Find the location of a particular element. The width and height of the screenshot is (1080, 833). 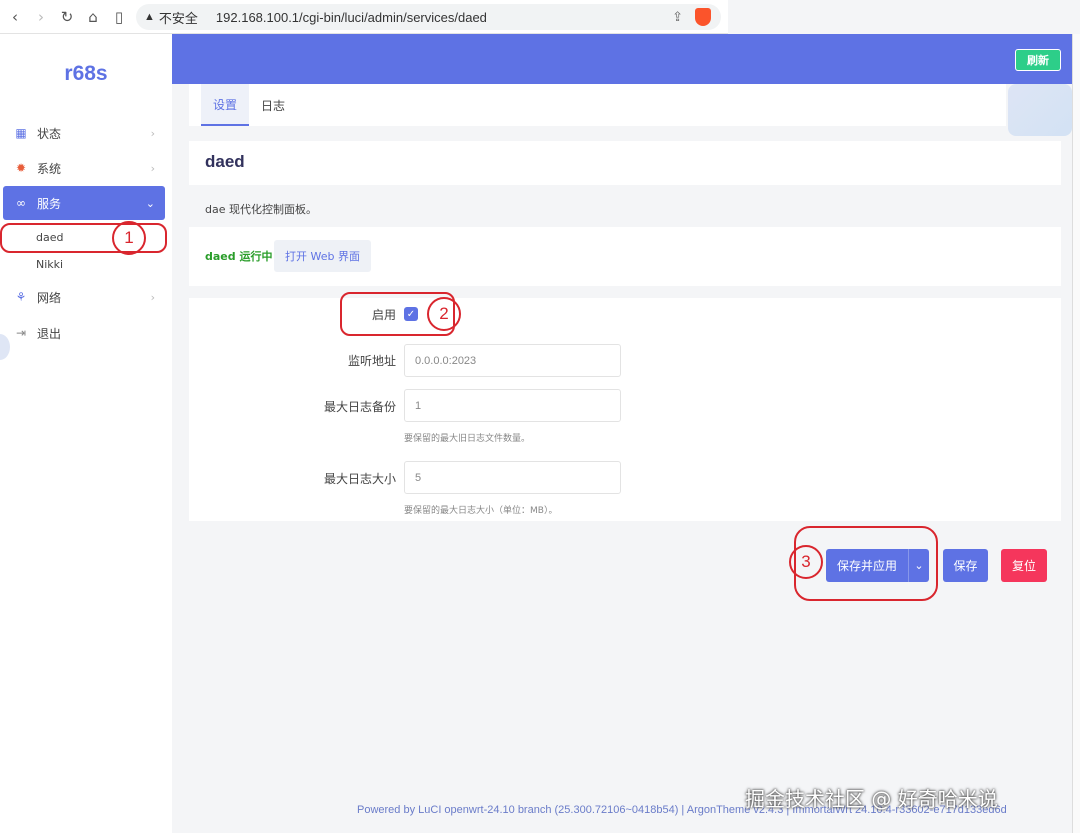

sidebar-item-network: ⚘ 网络 › is located at coordinates (84, 297).